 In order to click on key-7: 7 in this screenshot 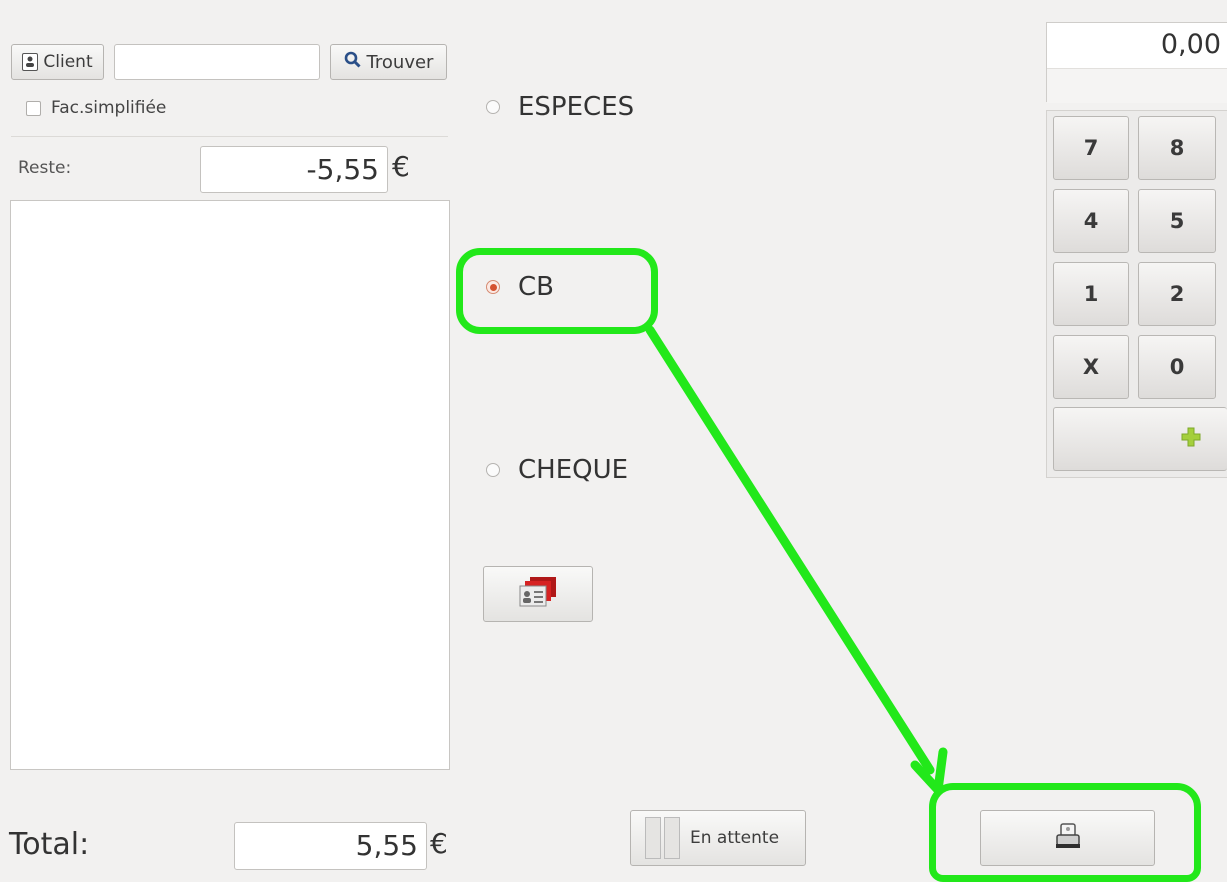, I will do `click(1091, 148)`.